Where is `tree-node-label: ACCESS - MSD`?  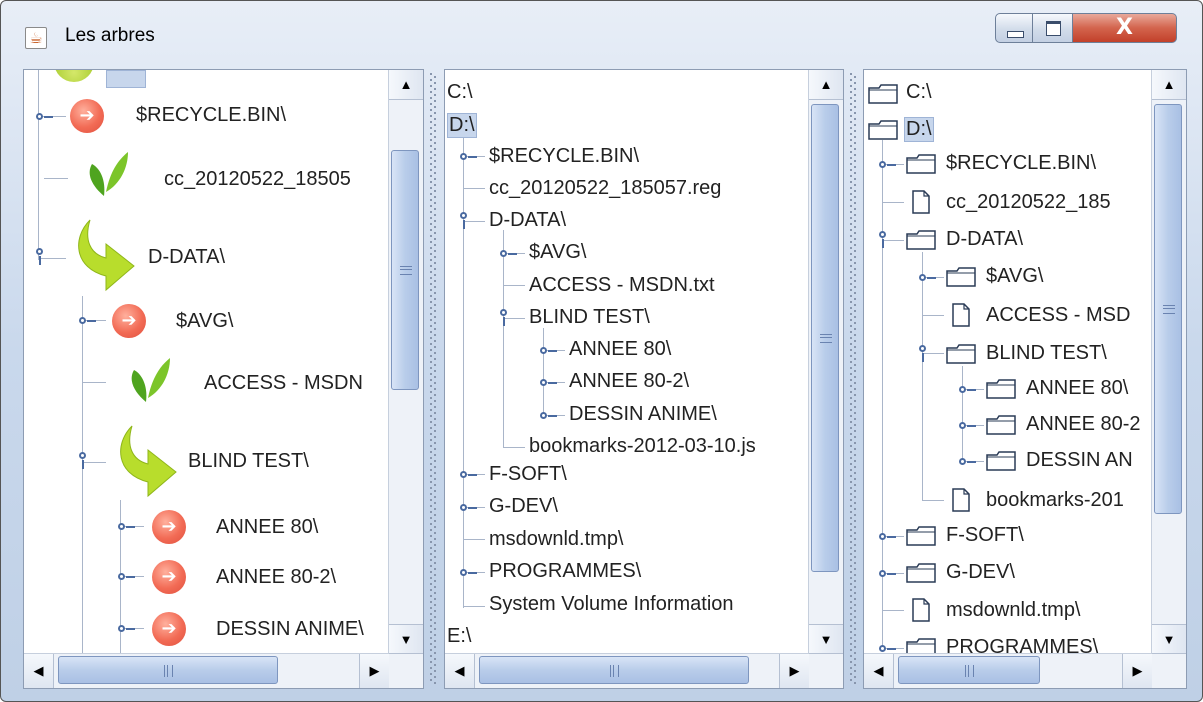
tree-node-label: ACCESS - MSD is located at coordinates (1058, 315).